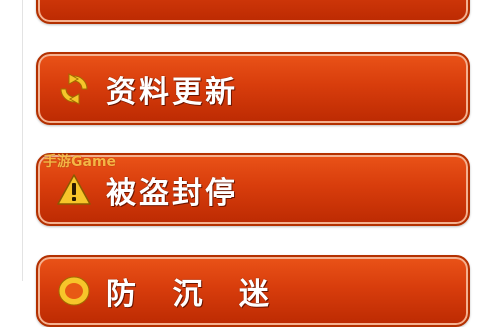 The height and width of the screenshot is (327, 500). What do you see at coordinates (74, 189) in the screenshot?
I see `warning-icon` at bounding box center [74, 189].